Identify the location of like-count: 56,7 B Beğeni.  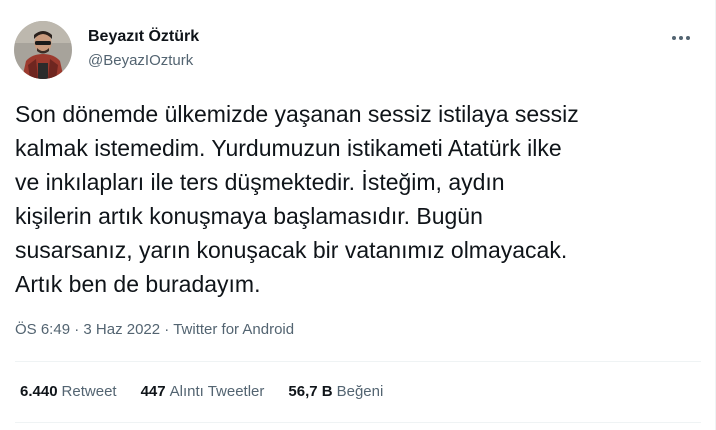
(335, 391).